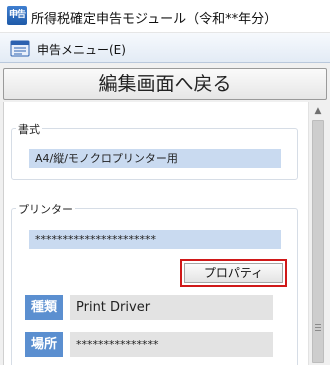 This screenshot has width=330, height=365. Describe the element at coordinates (171, 344) in the screenshot. I see `location-value: ***************` at that location.